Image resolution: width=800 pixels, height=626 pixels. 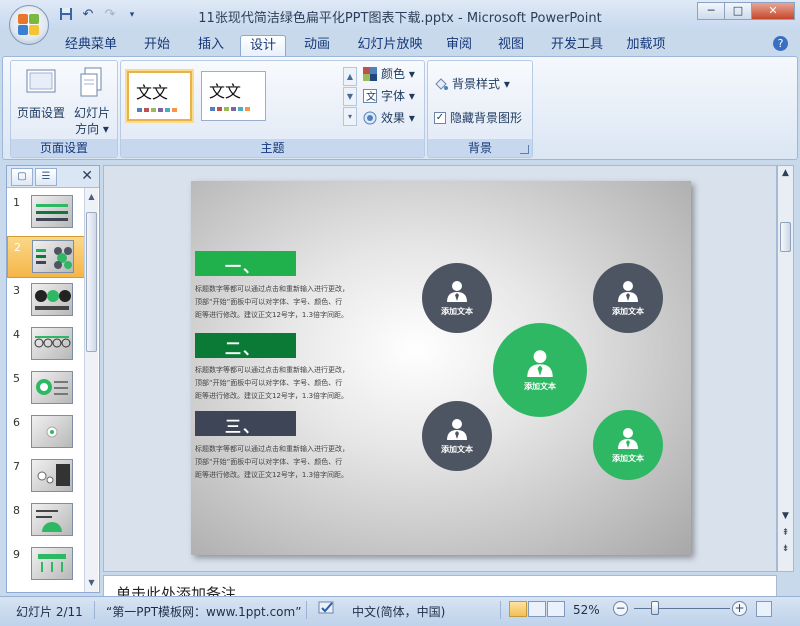 What do you see at coordinates (350, 76) in the screenshot?
I see `gallery-up-icon: ▲` at bounding box center [350, 76].